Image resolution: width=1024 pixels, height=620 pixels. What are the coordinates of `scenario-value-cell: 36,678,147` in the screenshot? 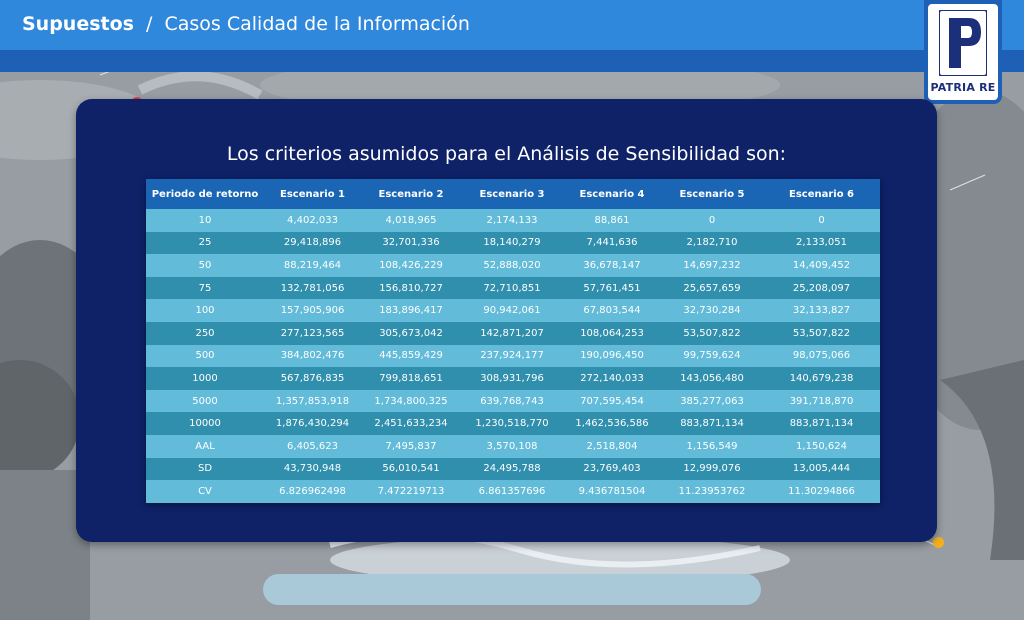 It's located at (612, 265).